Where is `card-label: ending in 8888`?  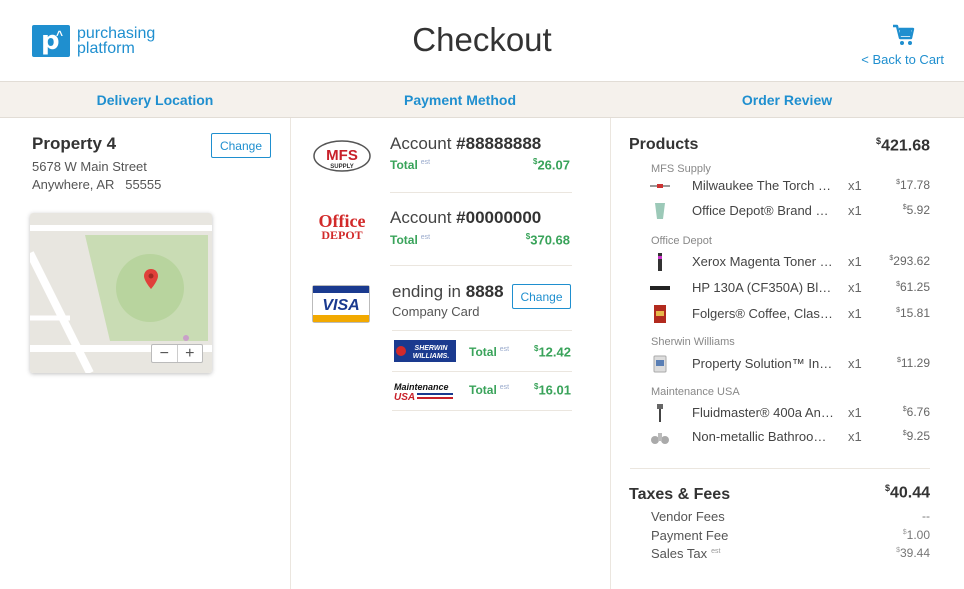 card-label: ending in 8888 is located at coordinates (448, 291).